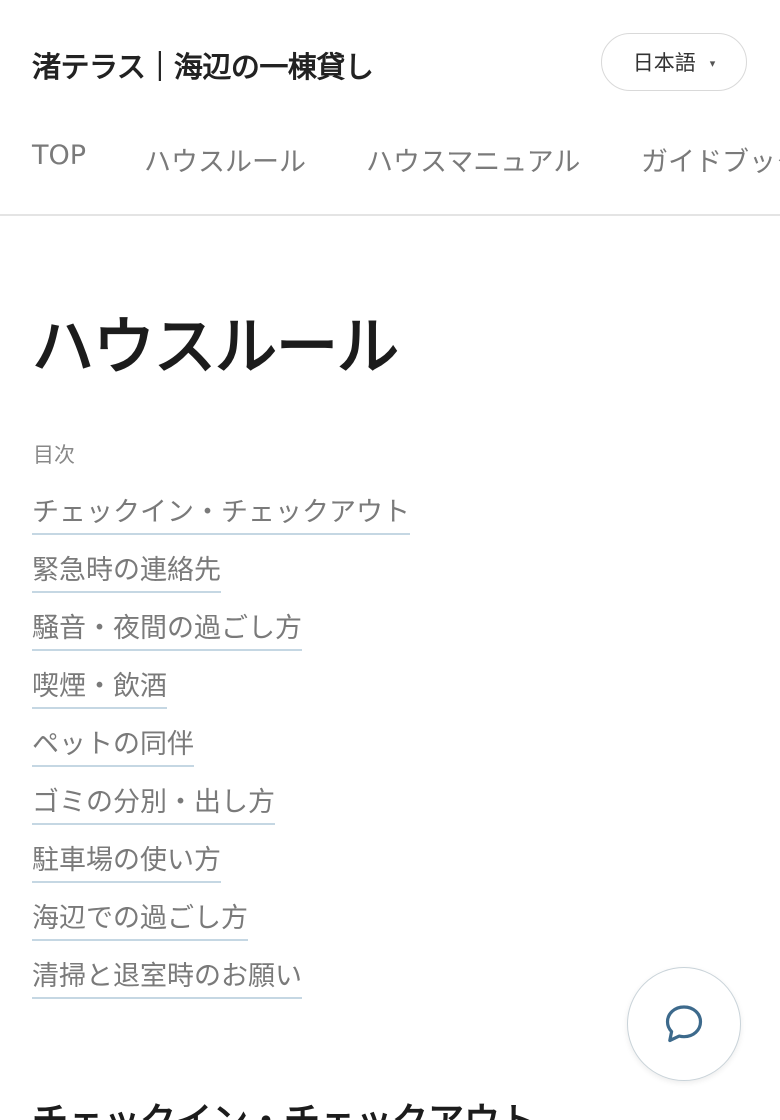 The height and width of the screenshot is (1120, 780). I want to click on toc-item-checkin-checkout: チェックイン・チェックアウト, so click(221, 514).